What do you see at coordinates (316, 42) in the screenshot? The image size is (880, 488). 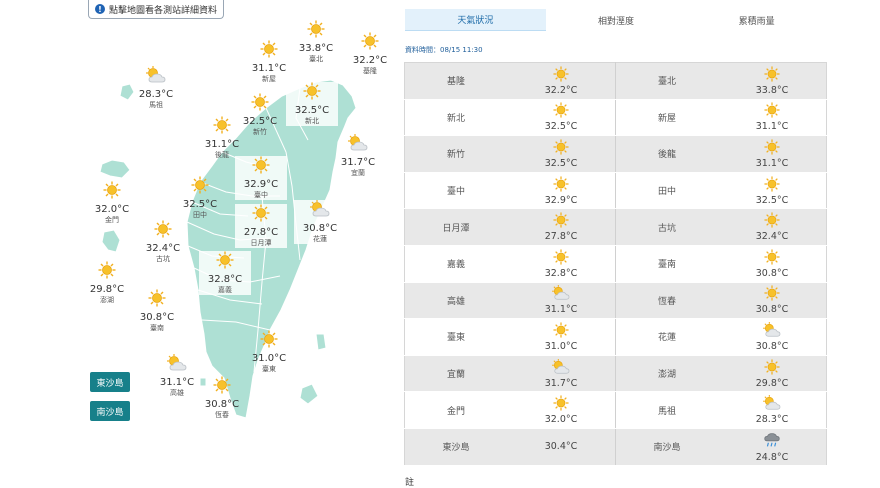 I see `map-city-taipei: 33.8°C 臺北` at bounding box center [316, 42].